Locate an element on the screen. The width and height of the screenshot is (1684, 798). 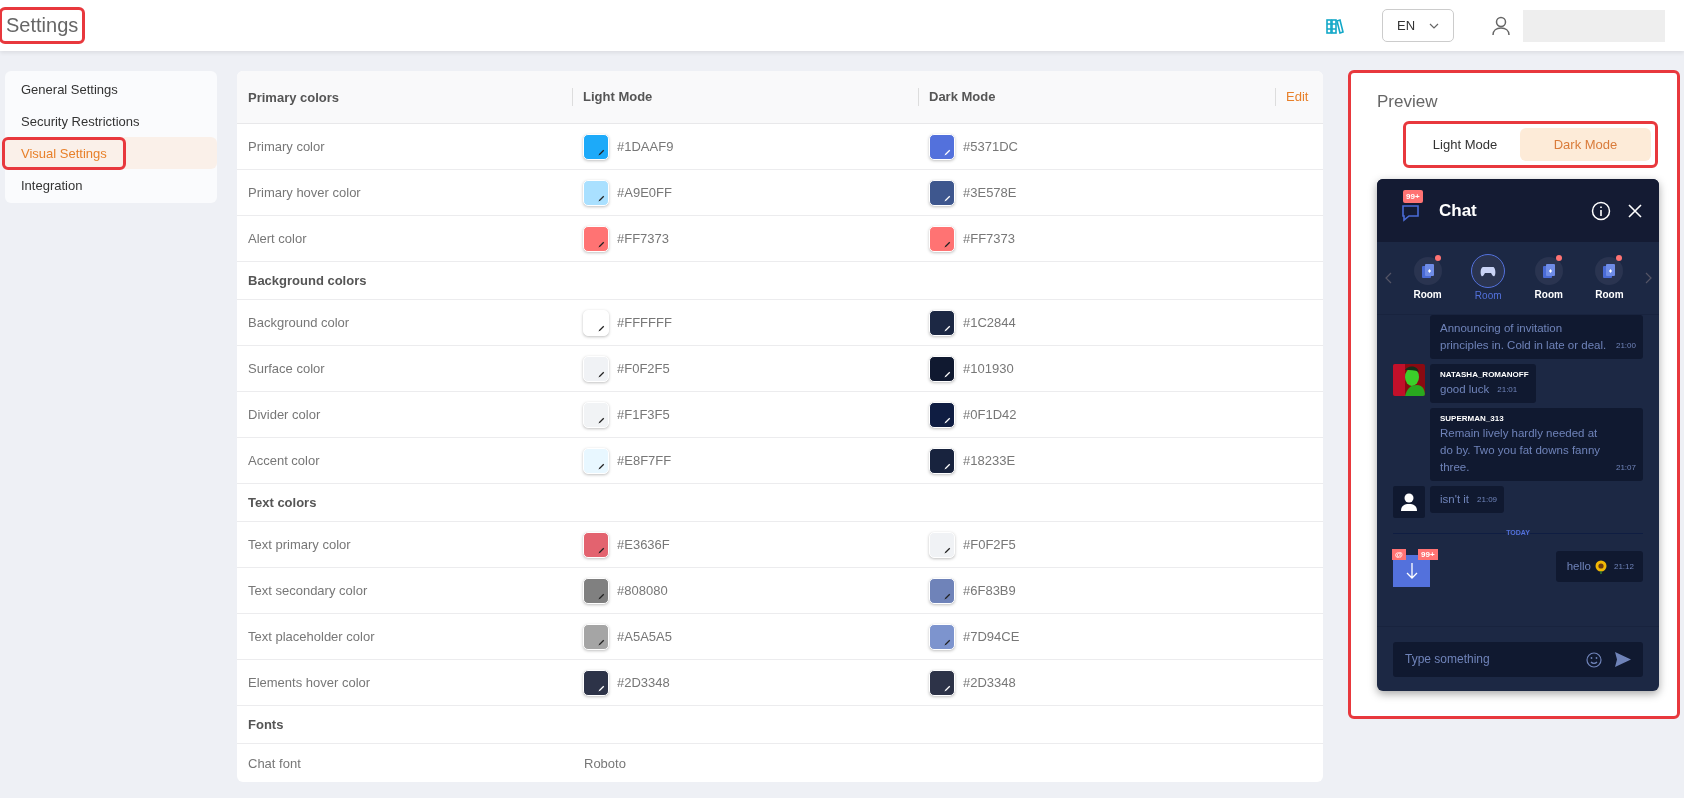
message-time: 21:01 is located at coordinates (1507, 390).